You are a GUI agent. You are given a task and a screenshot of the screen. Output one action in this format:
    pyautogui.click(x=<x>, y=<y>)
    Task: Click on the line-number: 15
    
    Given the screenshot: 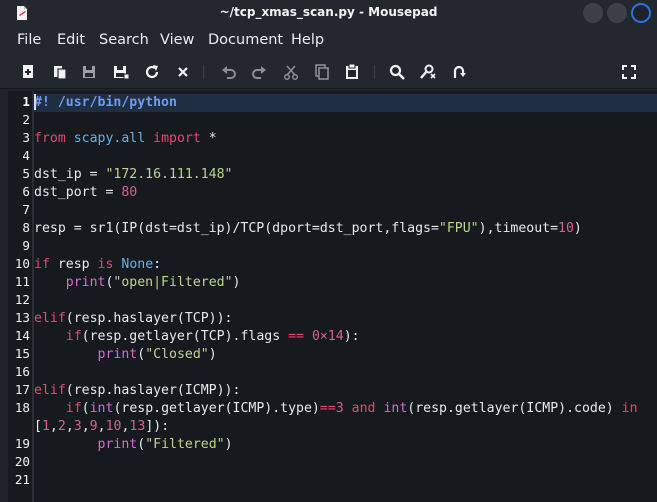 What is the action you would take?
    pyautogui.click(x=22, y=353)
    